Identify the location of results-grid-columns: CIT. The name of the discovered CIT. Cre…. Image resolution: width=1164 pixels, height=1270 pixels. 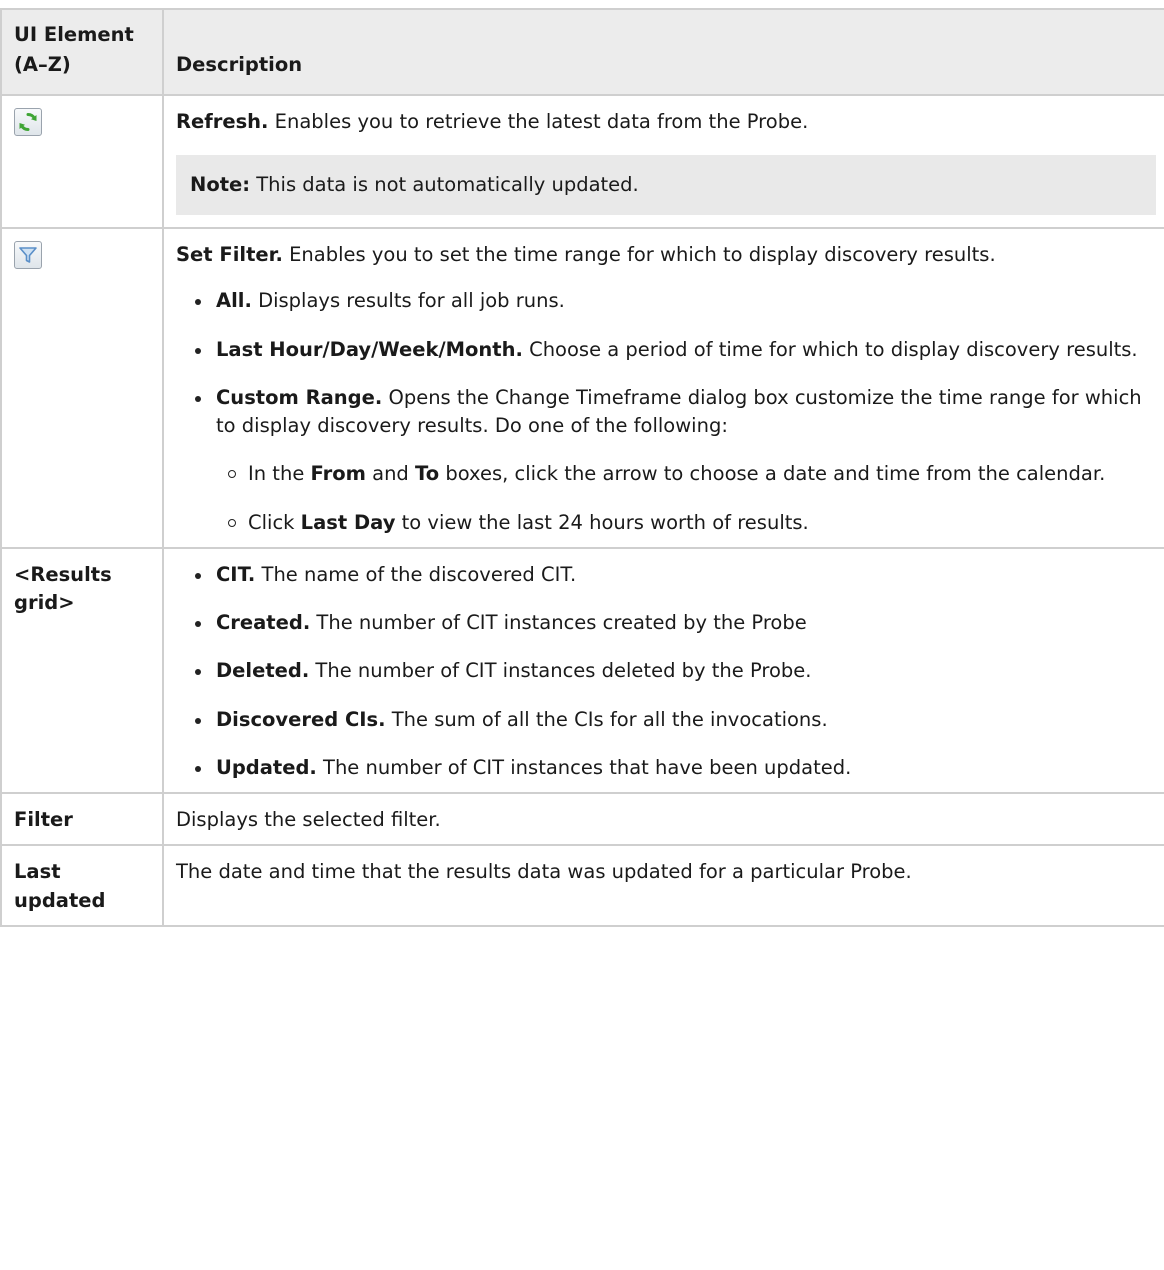
(666, 671).